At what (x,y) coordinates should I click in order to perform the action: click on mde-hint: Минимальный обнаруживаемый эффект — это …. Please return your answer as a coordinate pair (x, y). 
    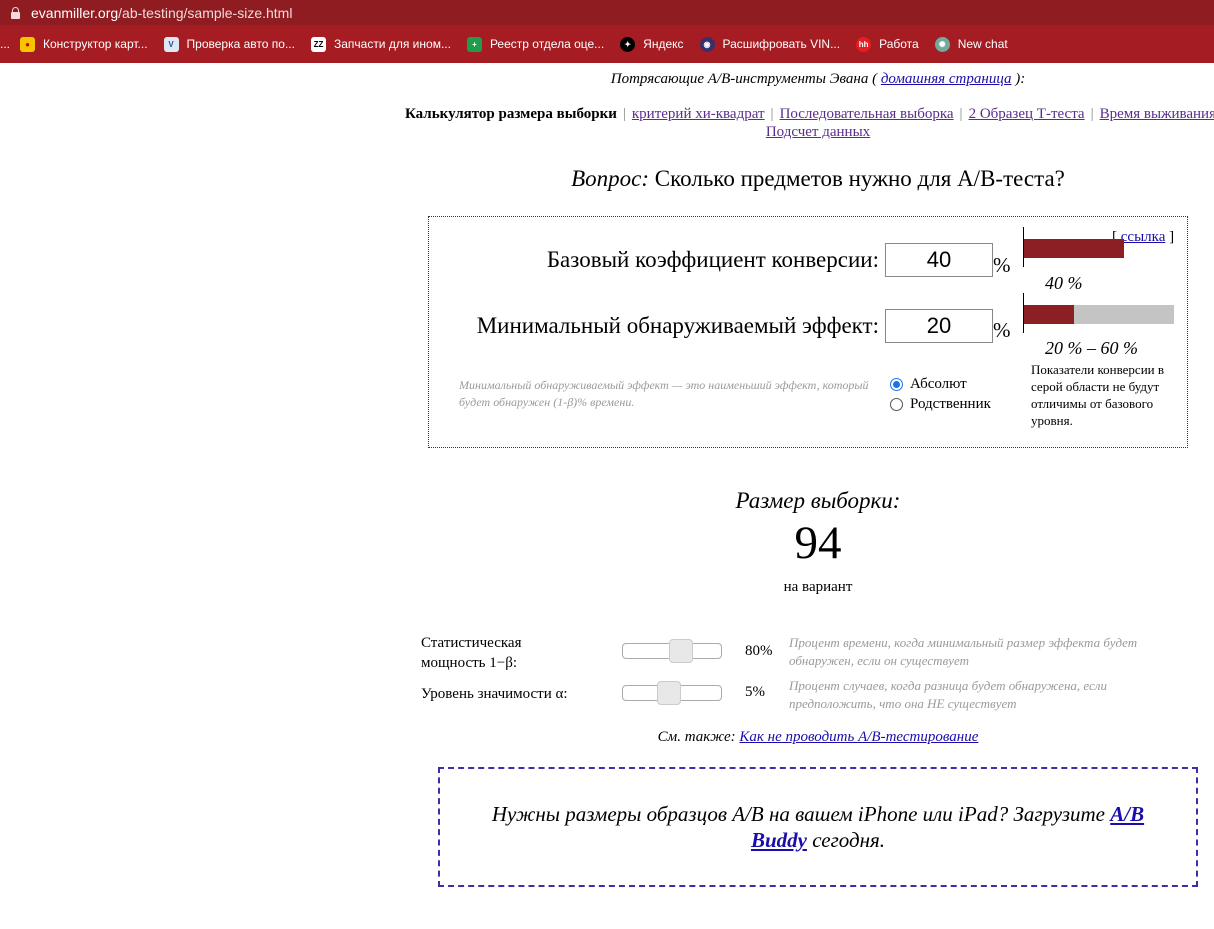
    Looking at the image, I should click on (664, 393).